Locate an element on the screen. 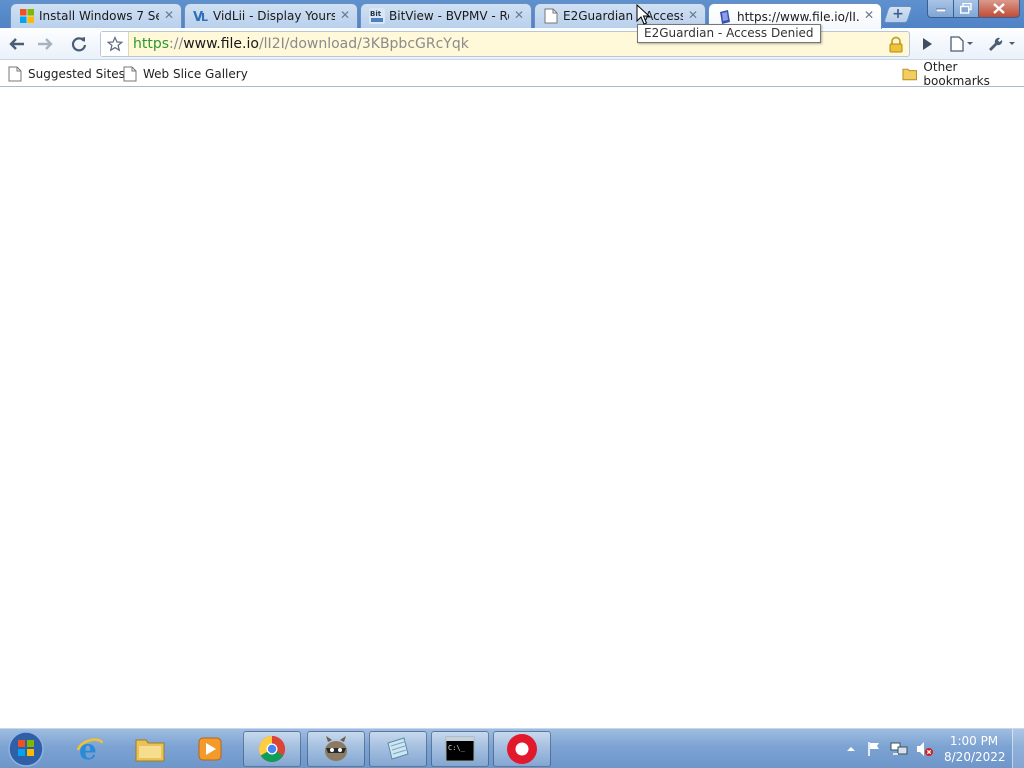  action-center-flag-icon is located at coordinates (874, 749).